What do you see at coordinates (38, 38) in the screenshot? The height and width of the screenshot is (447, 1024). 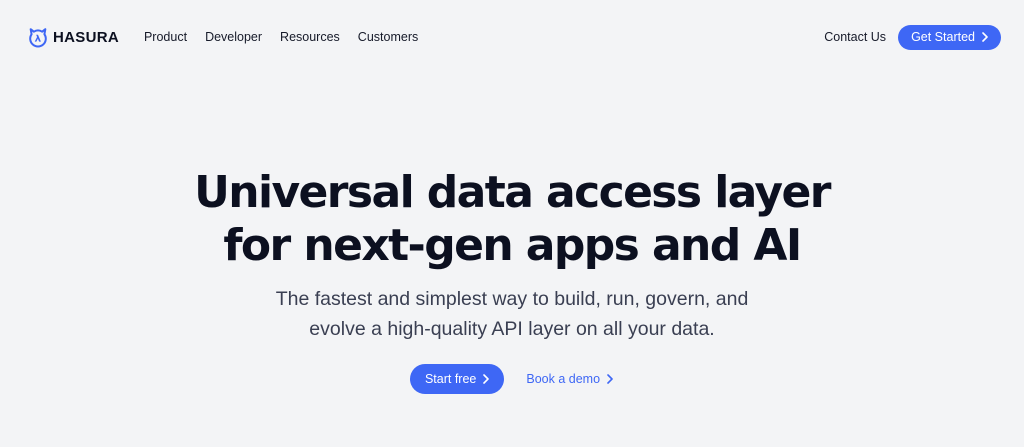 I see `hasura-logo-icon` at bounding box center [38, 38].